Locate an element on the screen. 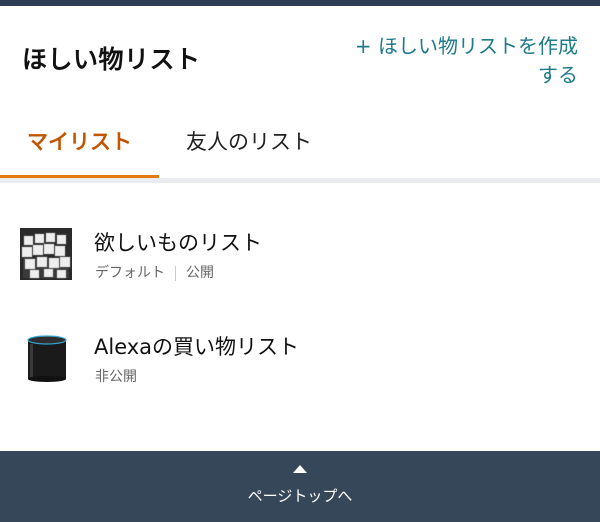 This screenshot has width=600, height=522. tabs-divider is located at coordinates (300, 180).